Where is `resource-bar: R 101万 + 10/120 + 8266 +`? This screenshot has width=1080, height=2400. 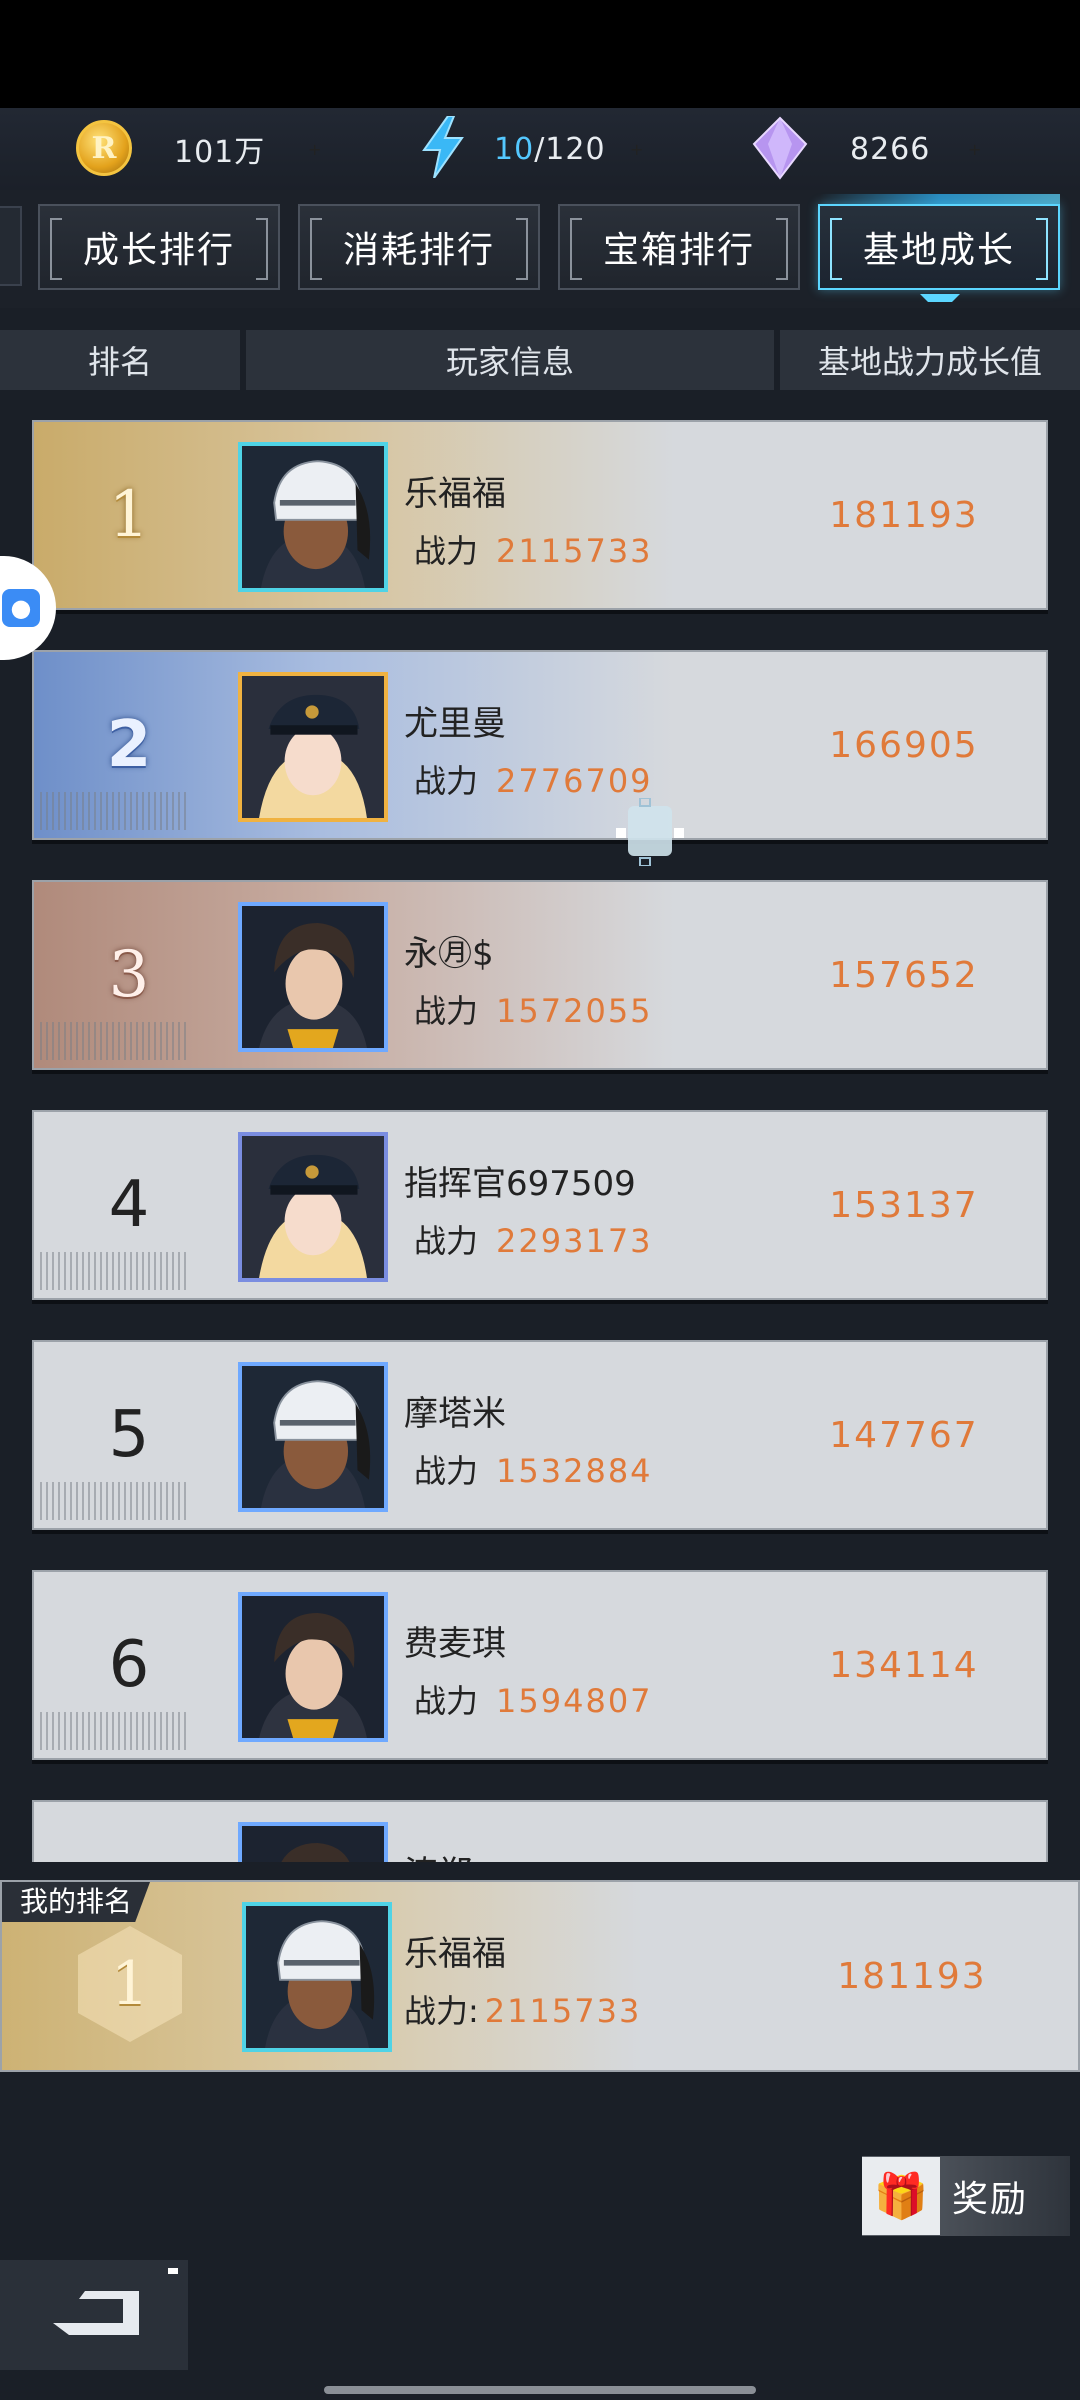
resource-bar: R 101万 + 10/120 + 8266 + is located at coordinates (540, 149).